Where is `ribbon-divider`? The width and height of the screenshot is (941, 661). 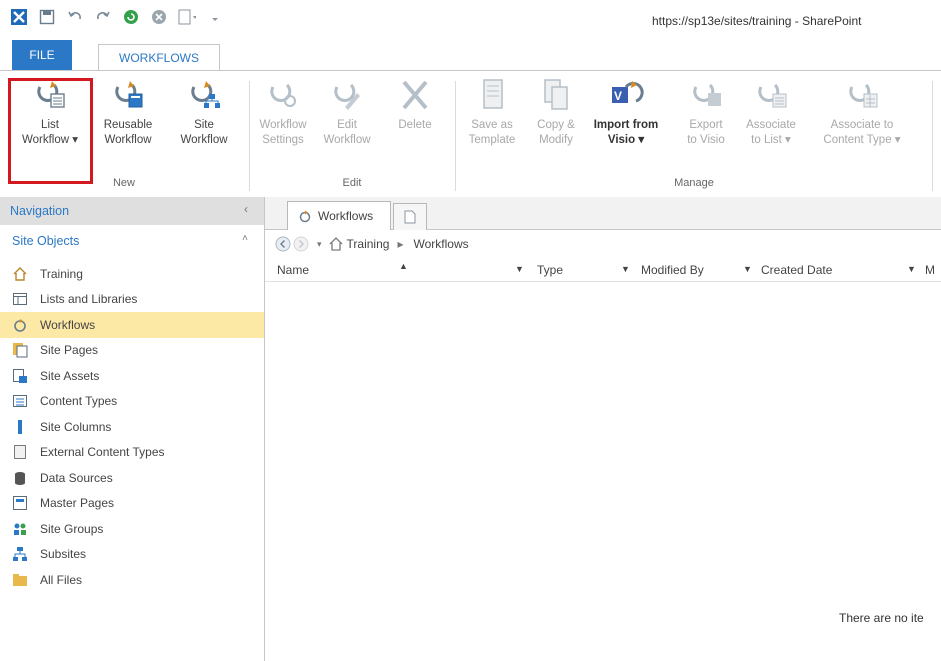 ribbon-divider is located at coordinates (932, 136).